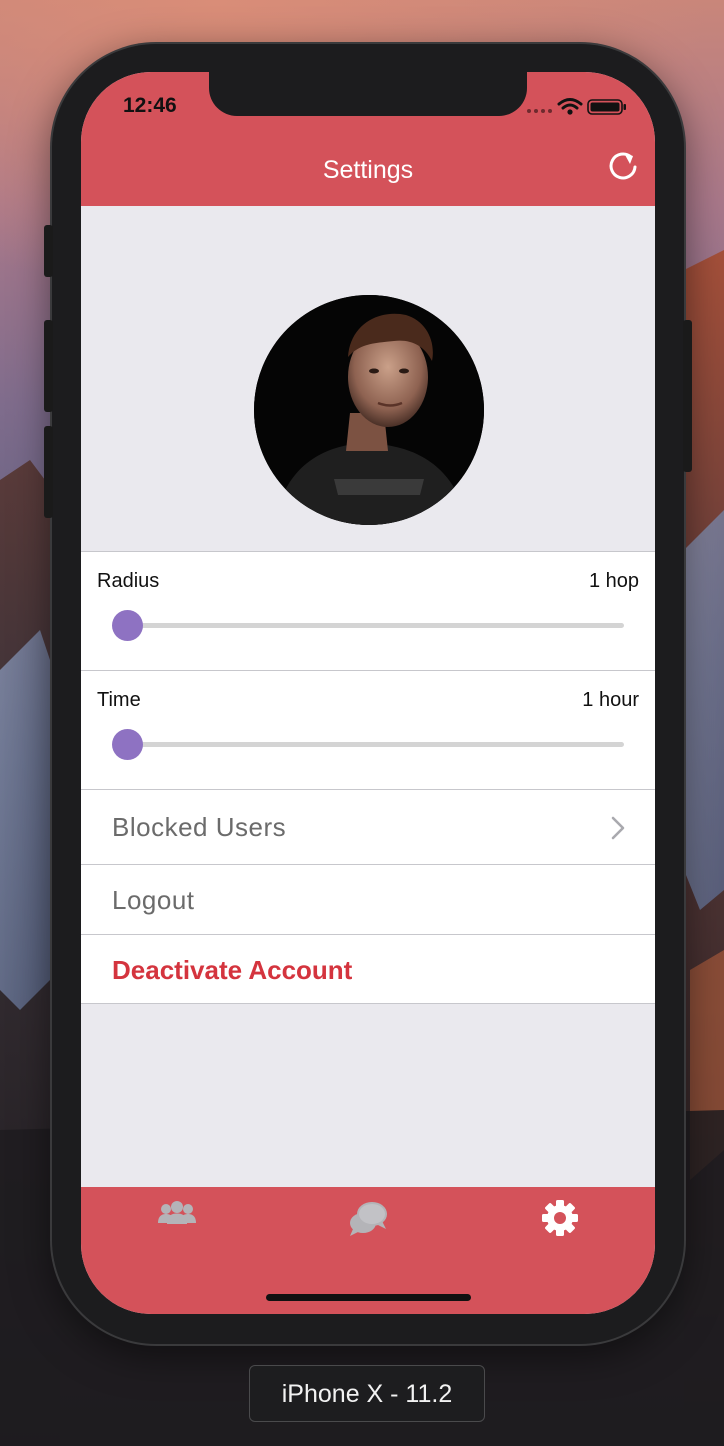 The width and height of the screenshot is (724, 1446). I want to click on gear-icon, so click(559, 1218).